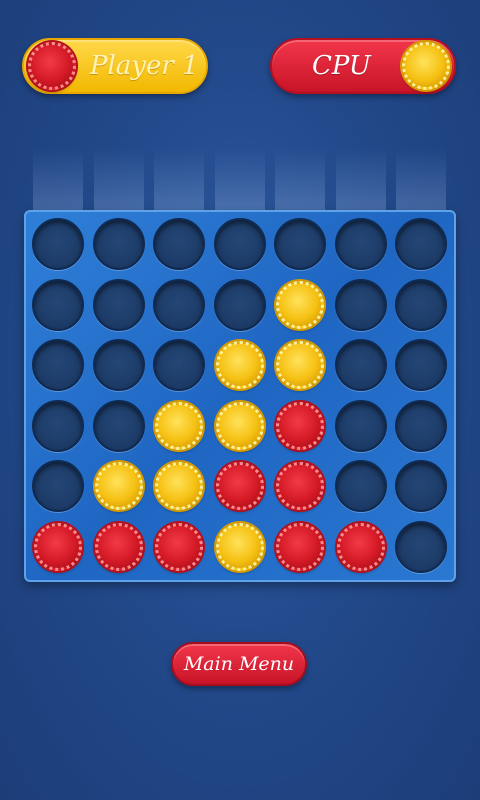 This screenshot has height=800, width=480. What do you see at coordinates (426, 66) in the screenshot?
I see `cpu-yellow-chip-icon` at bounding box center [426, 66].